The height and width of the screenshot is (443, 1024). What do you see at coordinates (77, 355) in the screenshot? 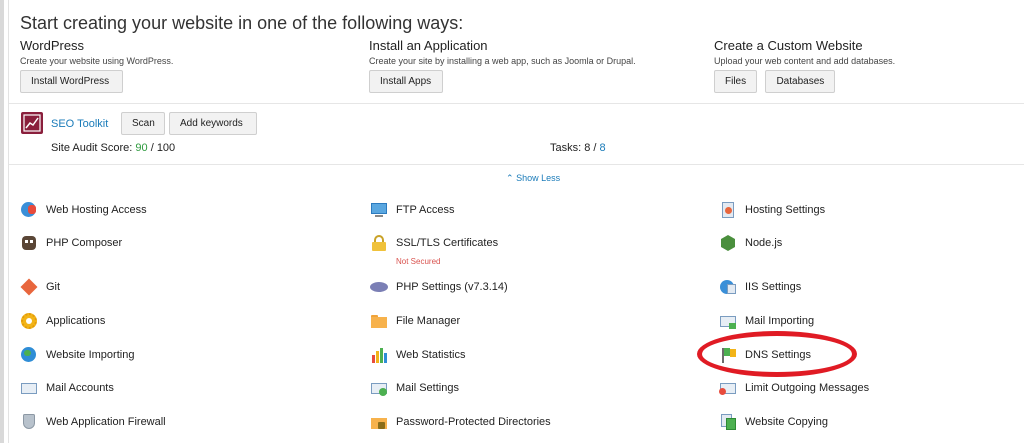
I see `tool-website-importing: Website Importing` at bounding box center [77, 355].